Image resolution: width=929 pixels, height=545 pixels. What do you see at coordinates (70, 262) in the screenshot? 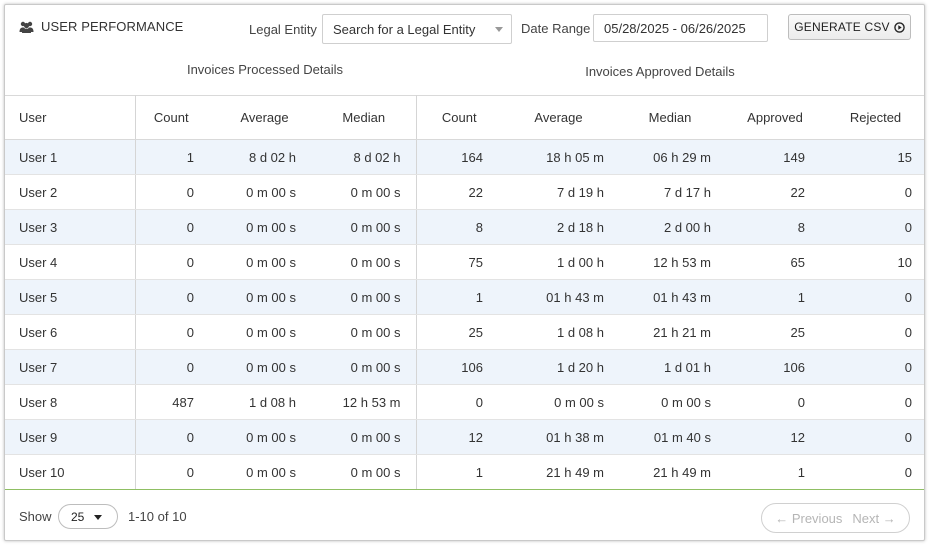
I see `user-name-cell: User 4` at bounding box center [70, 262].